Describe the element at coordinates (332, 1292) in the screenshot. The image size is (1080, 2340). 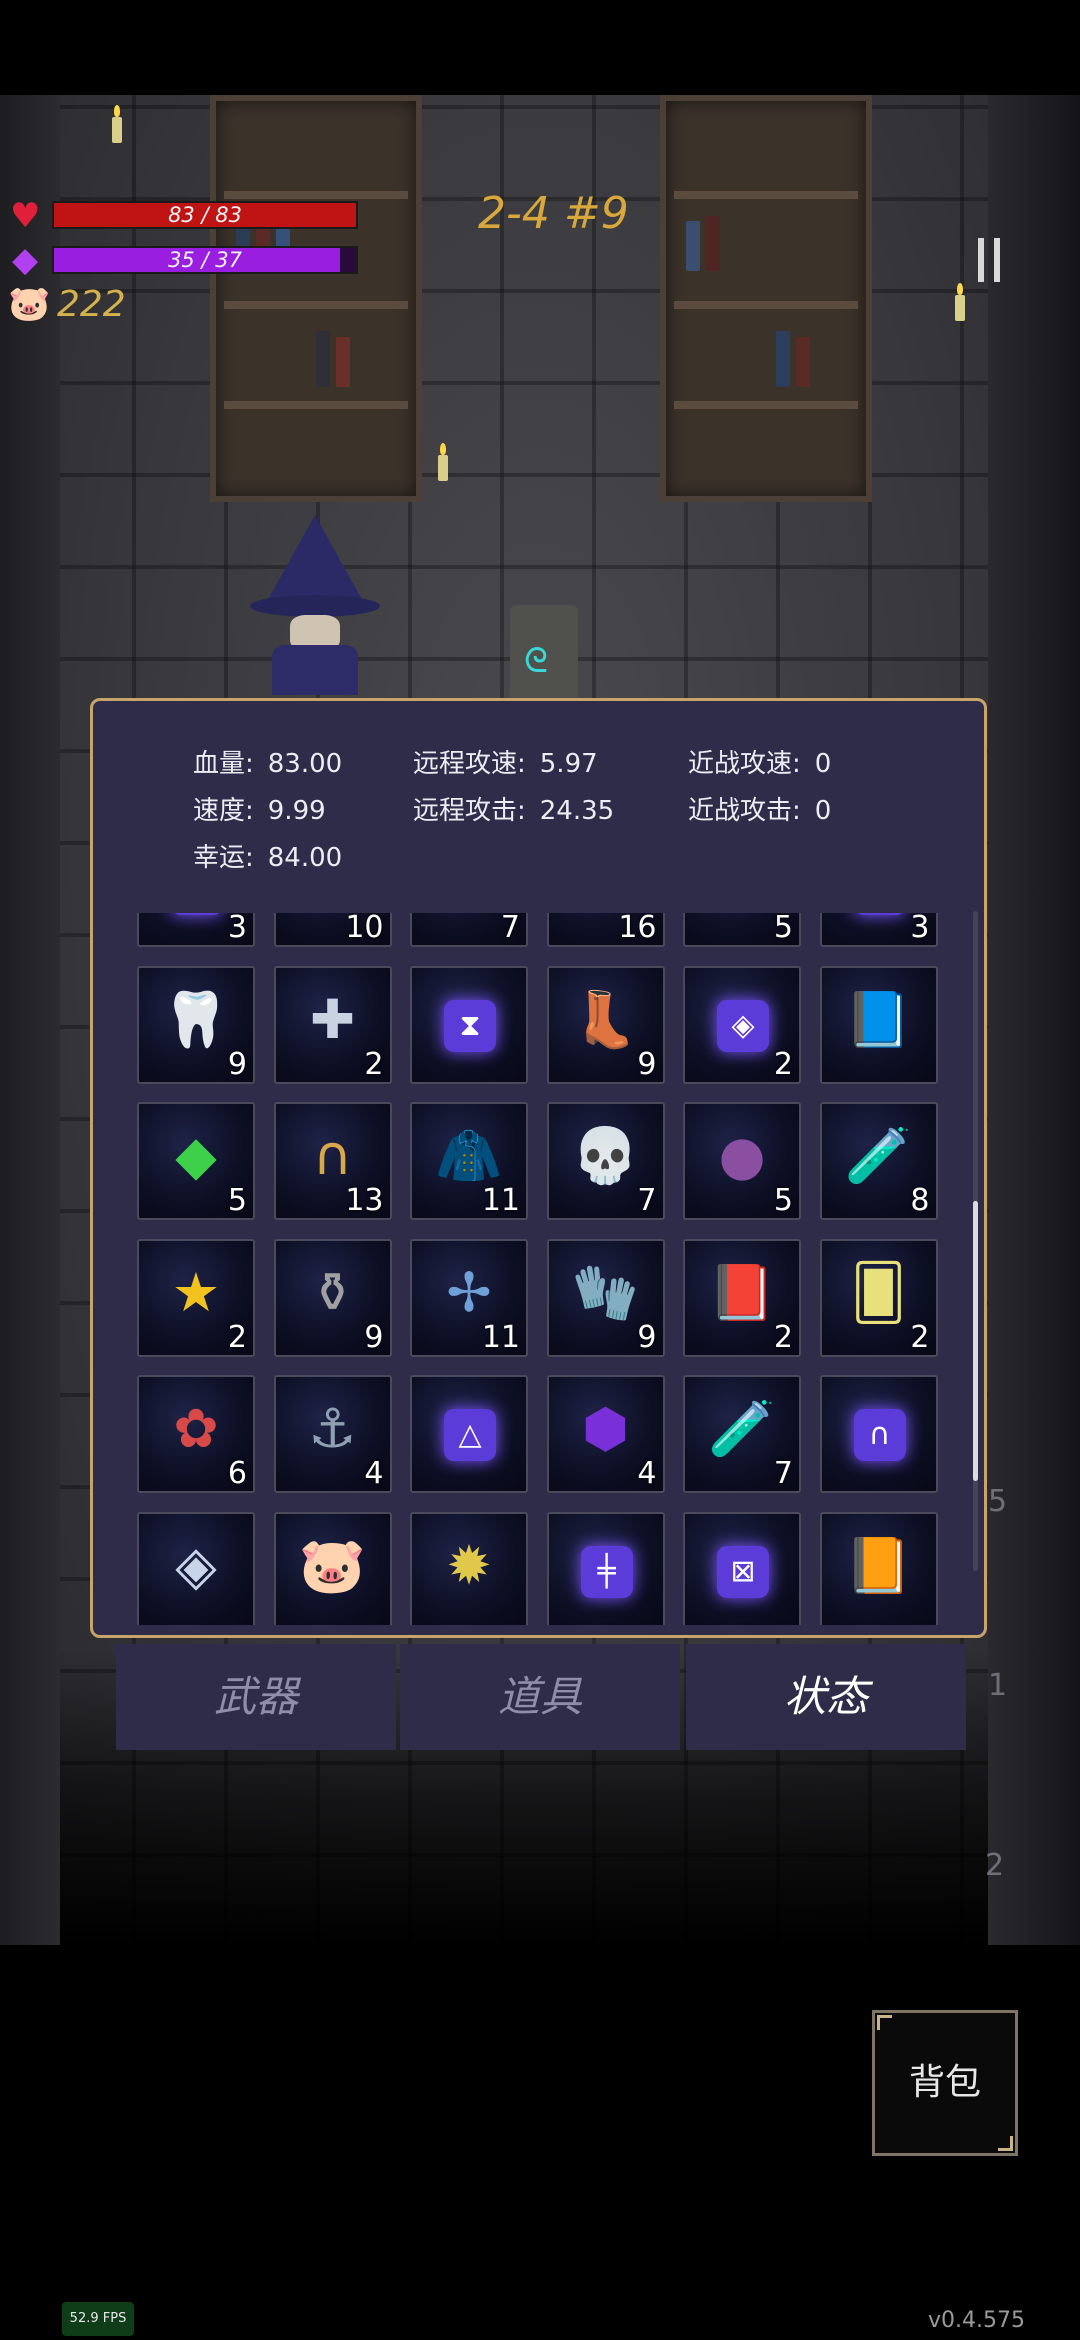
I see `small-flask-icon: ⚱` at that location.